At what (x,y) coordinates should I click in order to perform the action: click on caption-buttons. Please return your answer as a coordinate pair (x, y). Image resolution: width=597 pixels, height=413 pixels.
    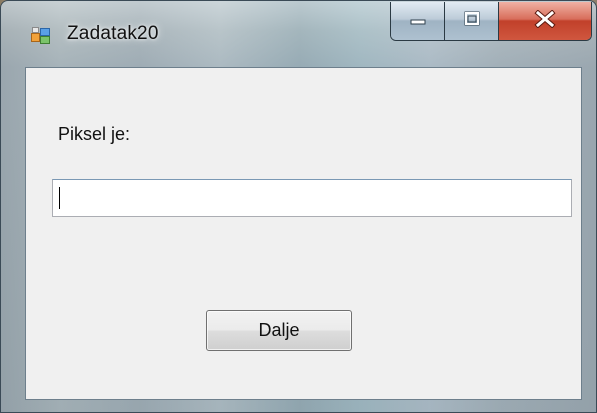
    Looking at the image, I should click on (491, 21).